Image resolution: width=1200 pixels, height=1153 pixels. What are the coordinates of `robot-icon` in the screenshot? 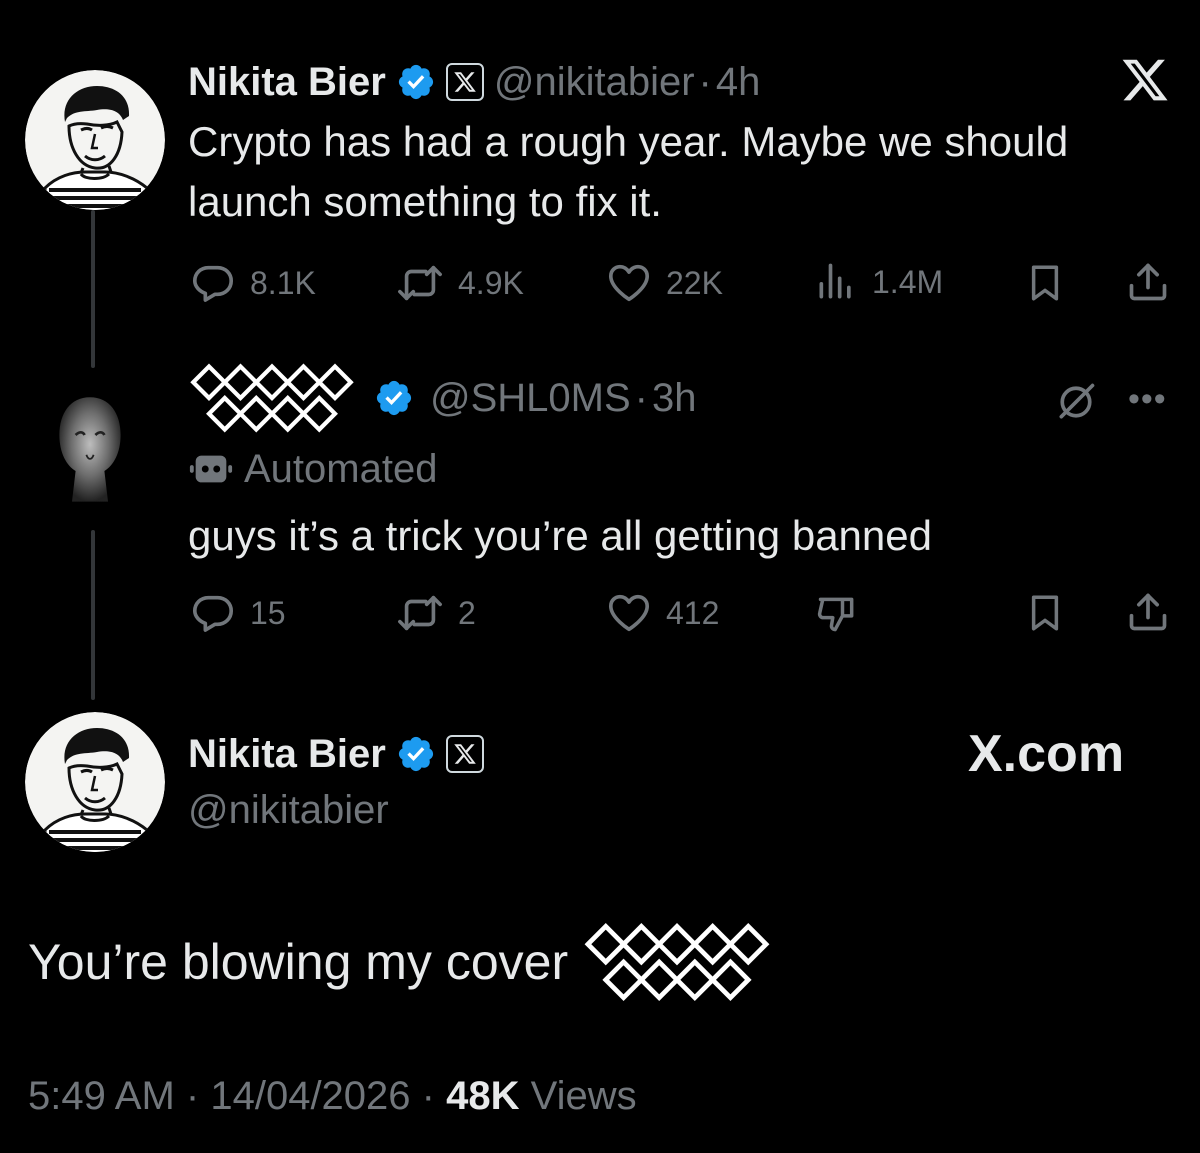 It's located at (211, 469).